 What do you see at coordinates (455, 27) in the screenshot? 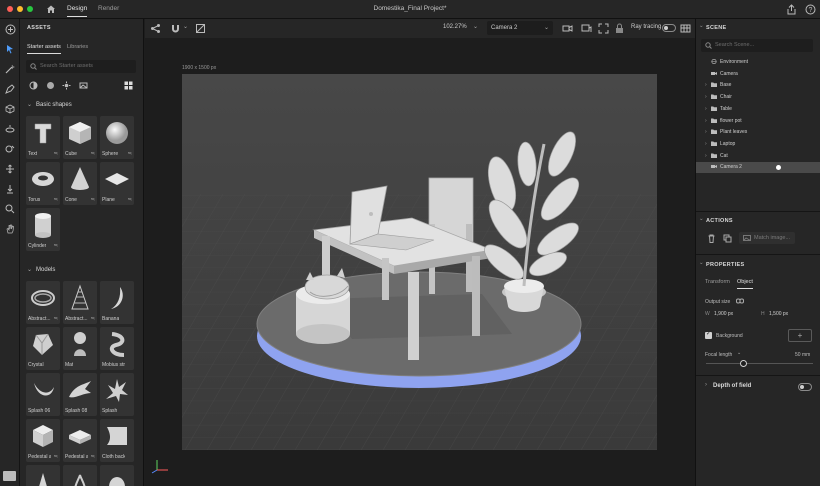
I see `zoom-level: 102.27%` at bounding box center [455, 27].